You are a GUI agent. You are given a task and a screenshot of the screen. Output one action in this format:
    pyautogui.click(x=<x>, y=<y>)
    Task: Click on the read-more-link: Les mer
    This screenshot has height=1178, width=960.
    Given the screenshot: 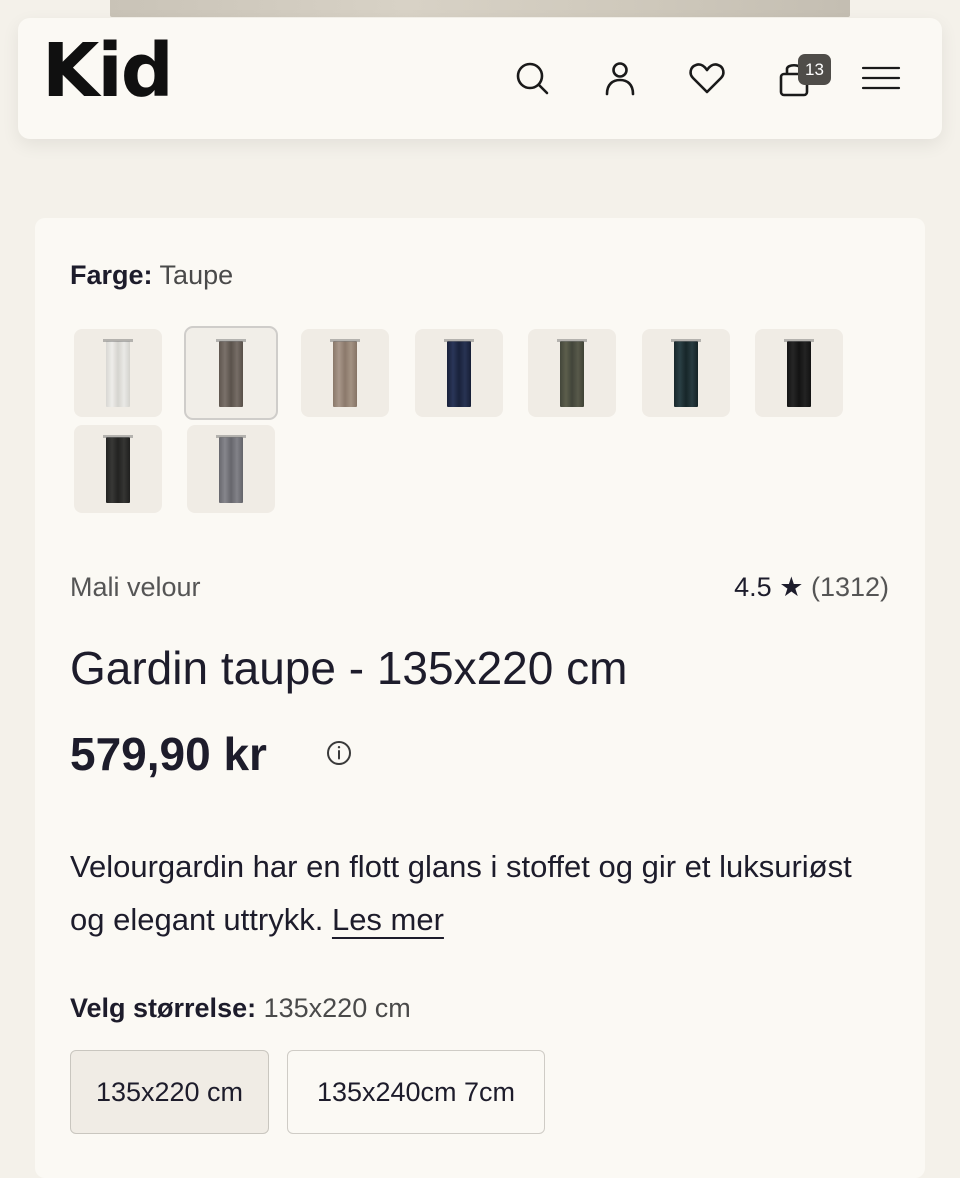 What is the action you would take?
    pyautogui.click(x=388, y=919)
    